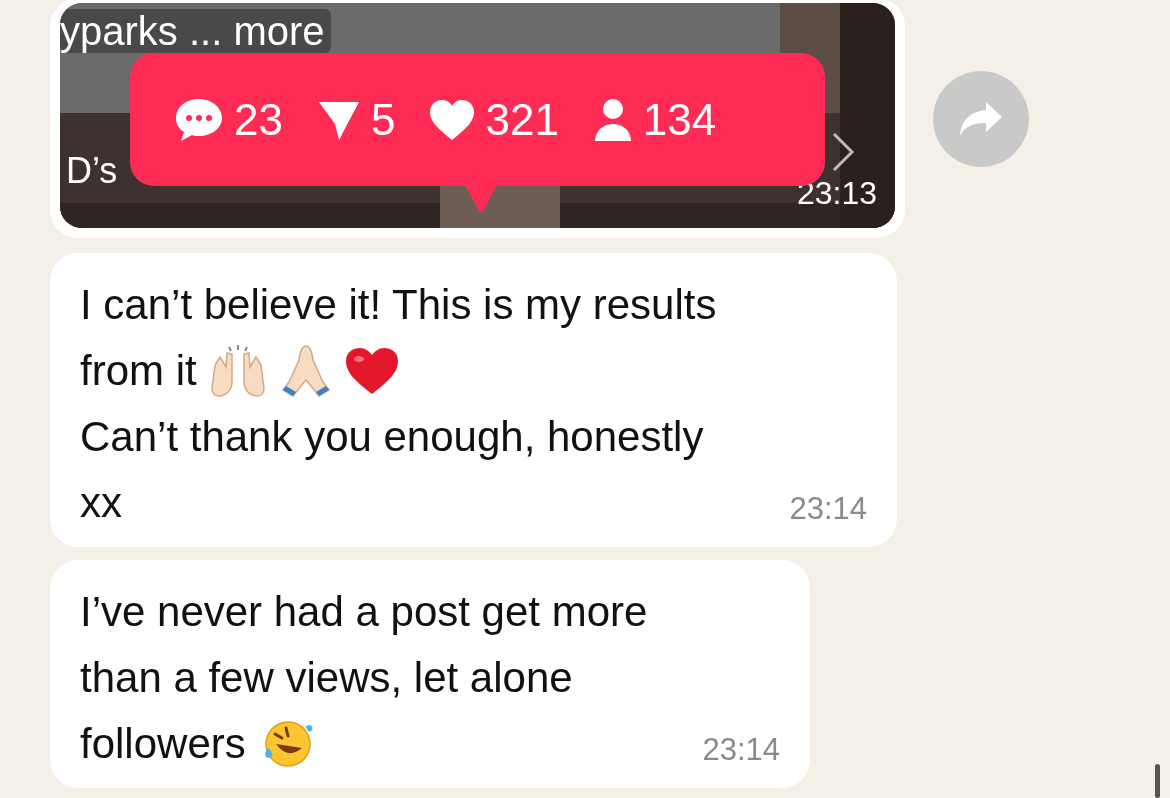 This screenshot has width=1170, height=798. Describe the element at coordinates (101, 503) in the screenshot. I see `message-text: xx` at that location.